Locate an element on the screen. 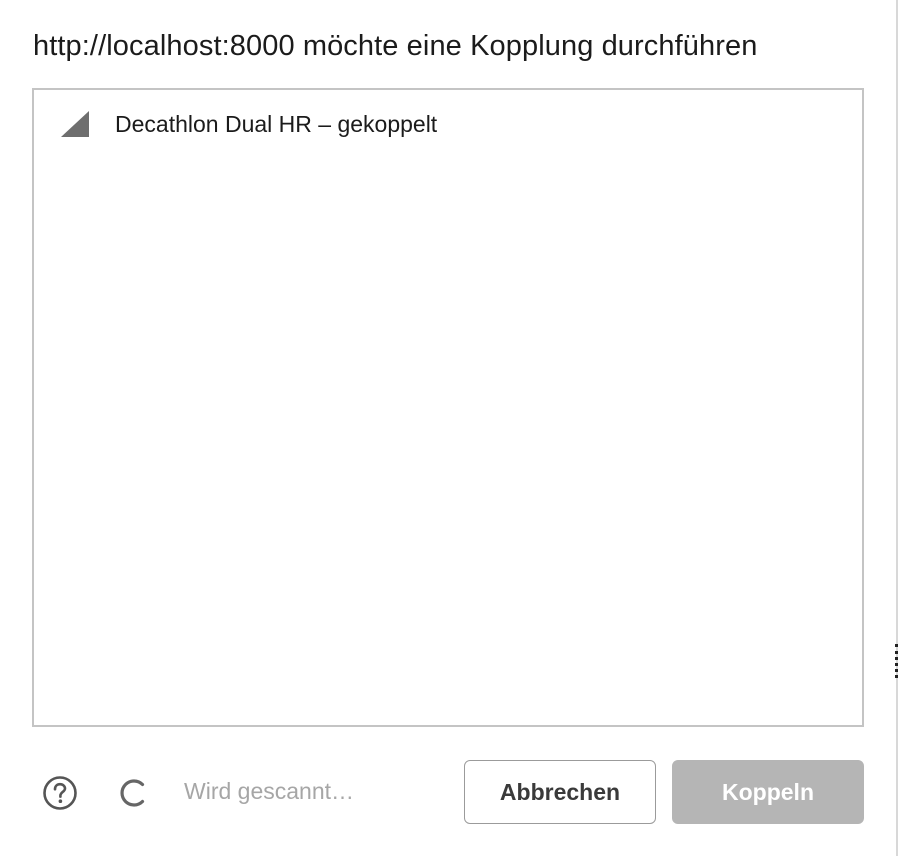 This screenshot has height=856, width=898. cancel-button: Abbrechen is located at coordinates (560, 792).